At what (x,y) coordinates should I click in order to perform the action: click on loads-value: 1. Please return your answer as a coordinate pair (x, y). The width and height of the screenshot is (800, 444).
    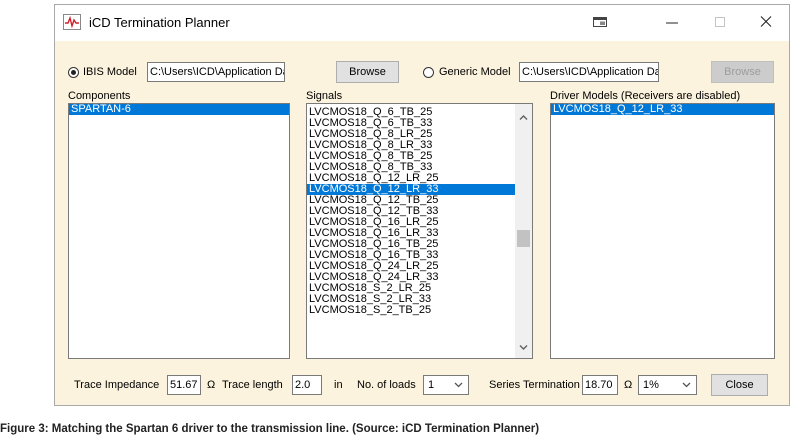
    Looking at the image, I should click on (431, 385).